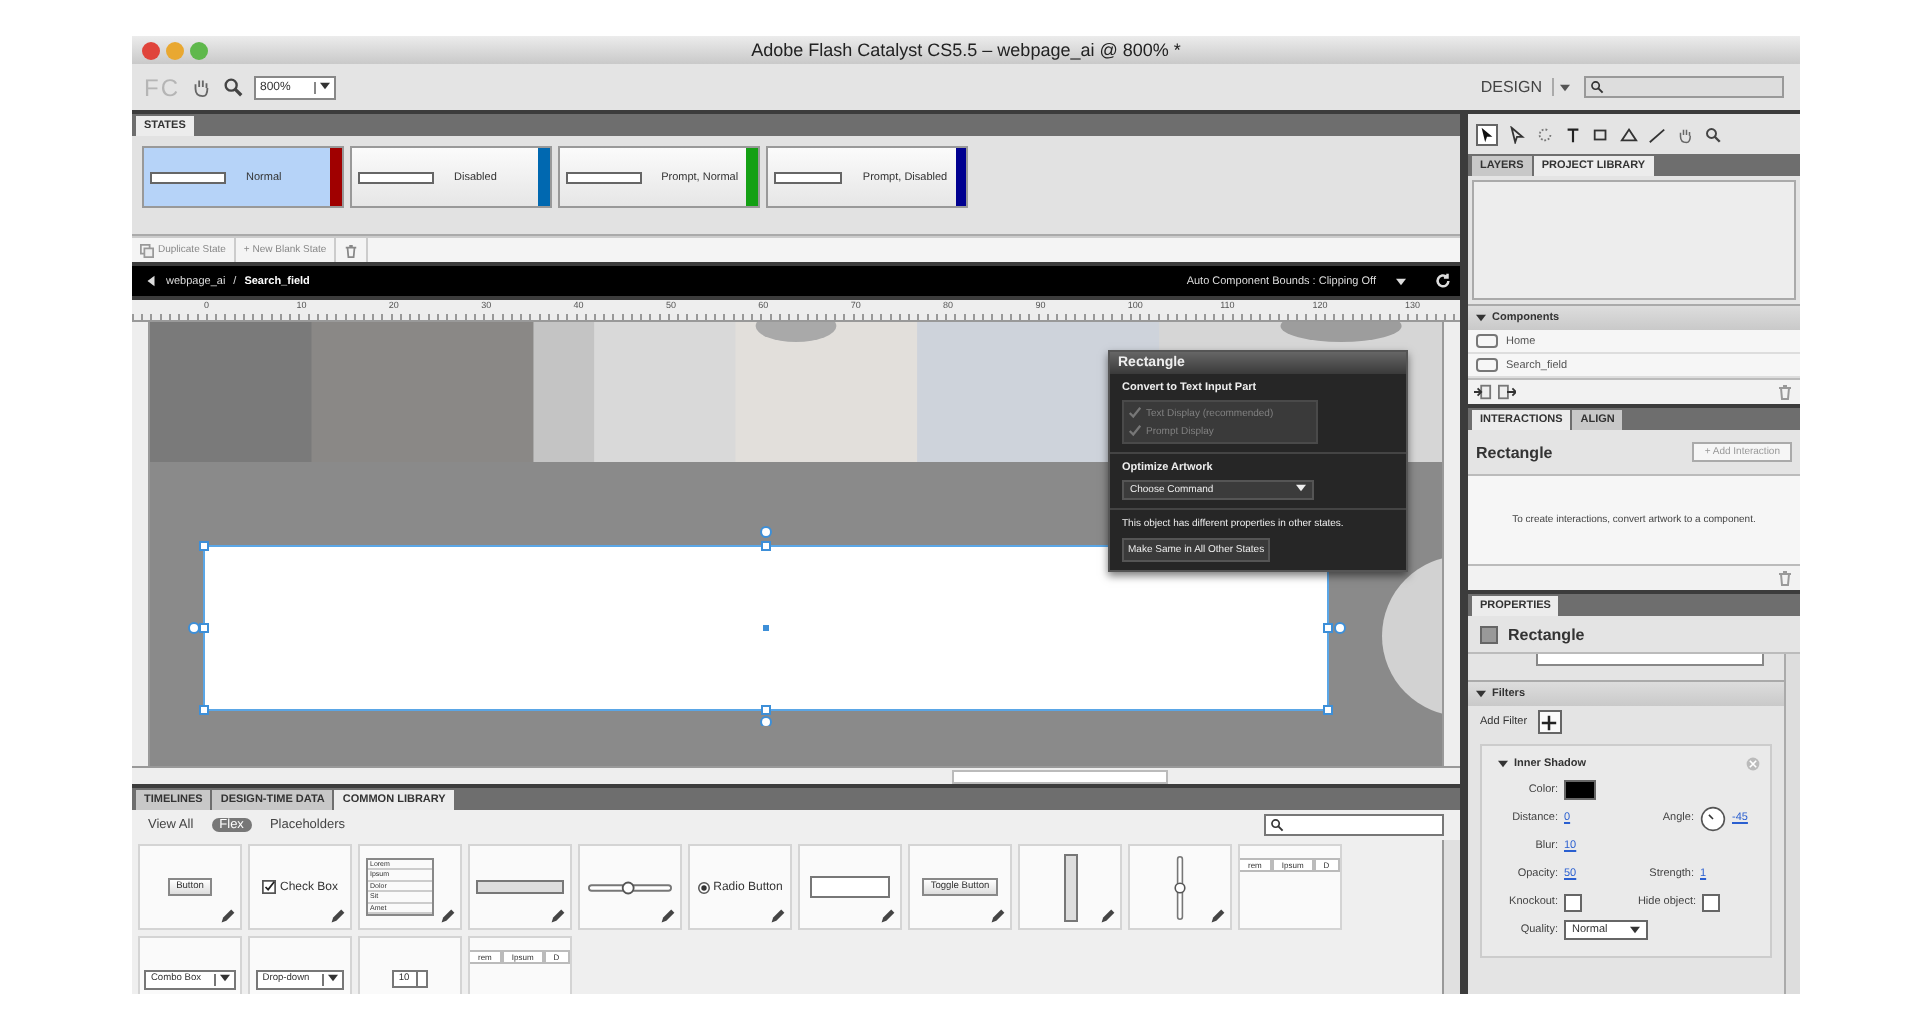  Describe the element at coordinates (151, 281) in the screenshot. I see `back-arrow-icon` at that location.